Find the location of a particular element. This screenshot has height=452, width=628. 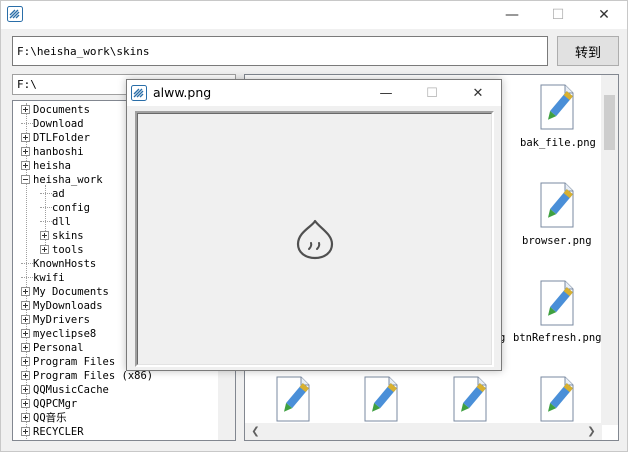

tree-item-label: DTLFolder is located at coordinates (61, 138).